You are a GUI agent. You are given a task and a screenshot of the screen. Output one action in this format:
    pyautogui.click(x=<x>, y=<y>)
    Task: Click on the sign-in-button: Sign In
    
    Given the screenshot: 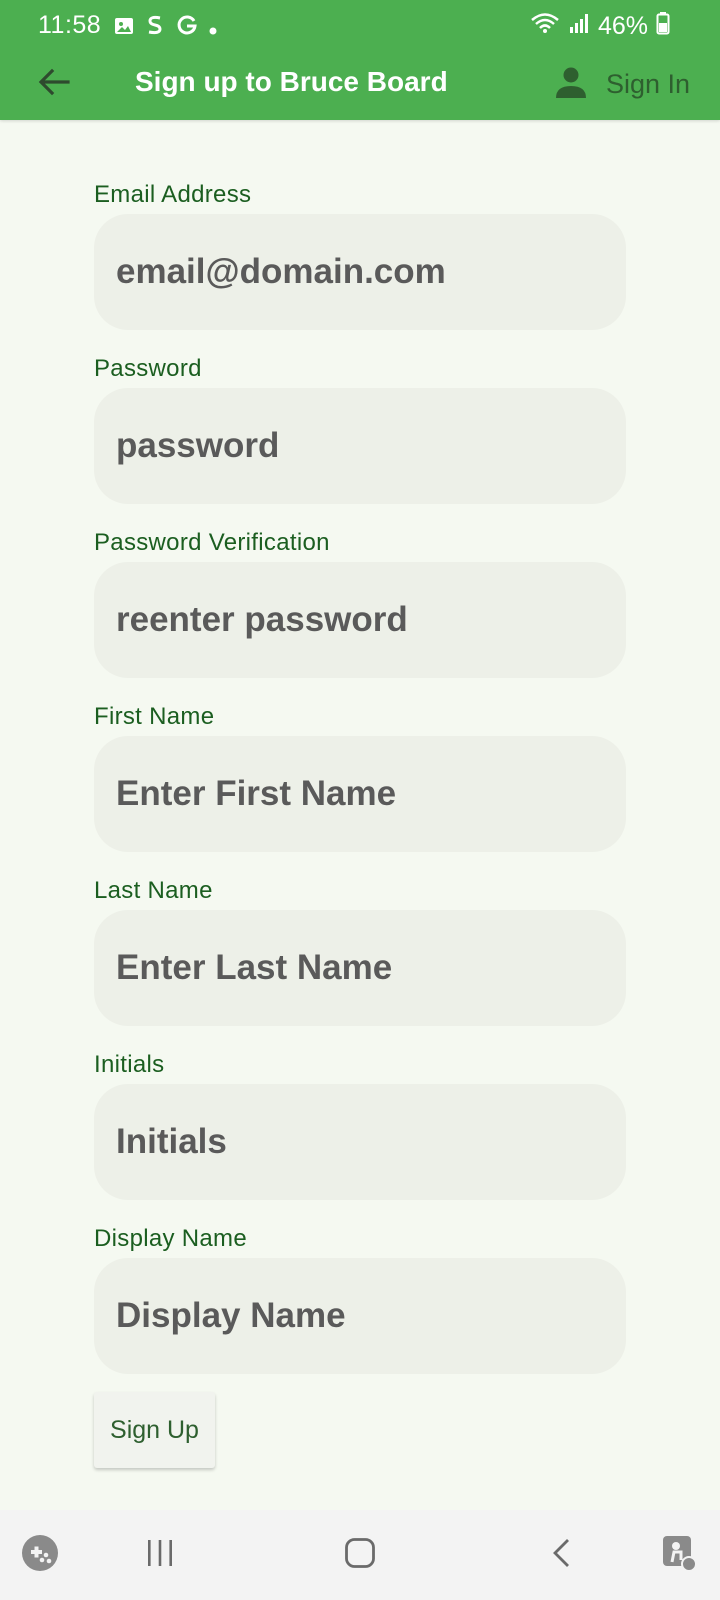 What is the action you would take?
    pyautogui.click(x=622, y=84)
    